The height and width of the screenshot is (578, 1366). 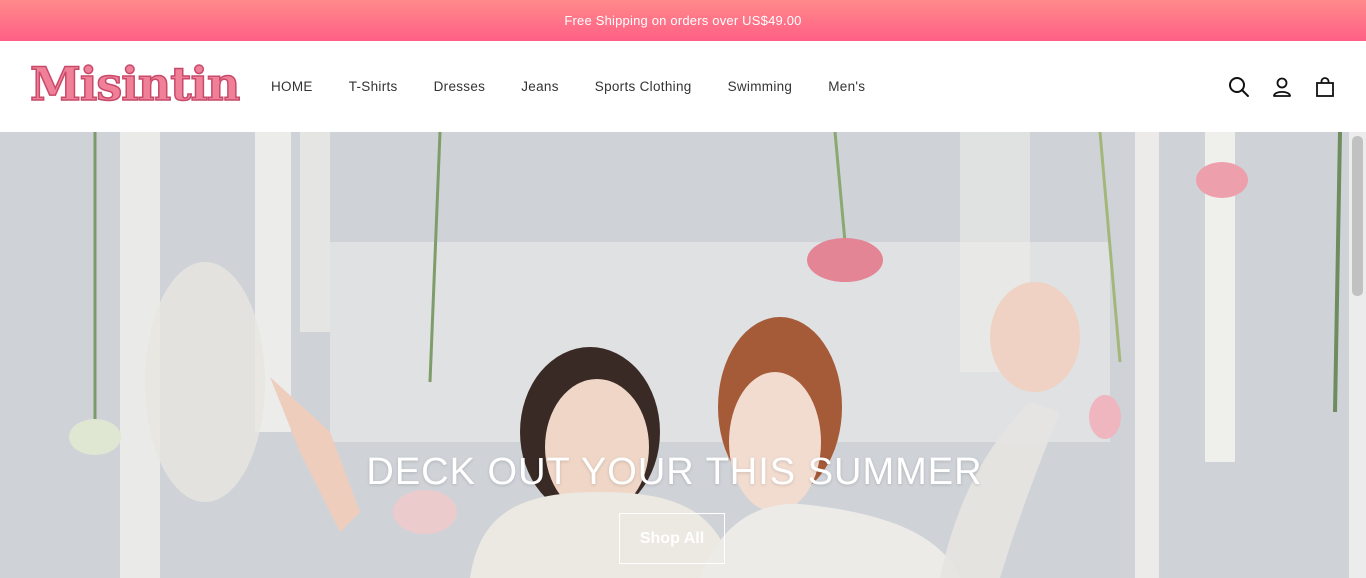 I want to click on site-logo: Misintin, so click(x=135, y=84).